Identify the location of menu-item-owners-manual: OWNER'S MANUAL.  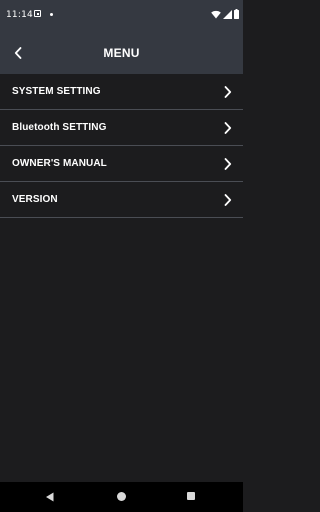
(121, 164).